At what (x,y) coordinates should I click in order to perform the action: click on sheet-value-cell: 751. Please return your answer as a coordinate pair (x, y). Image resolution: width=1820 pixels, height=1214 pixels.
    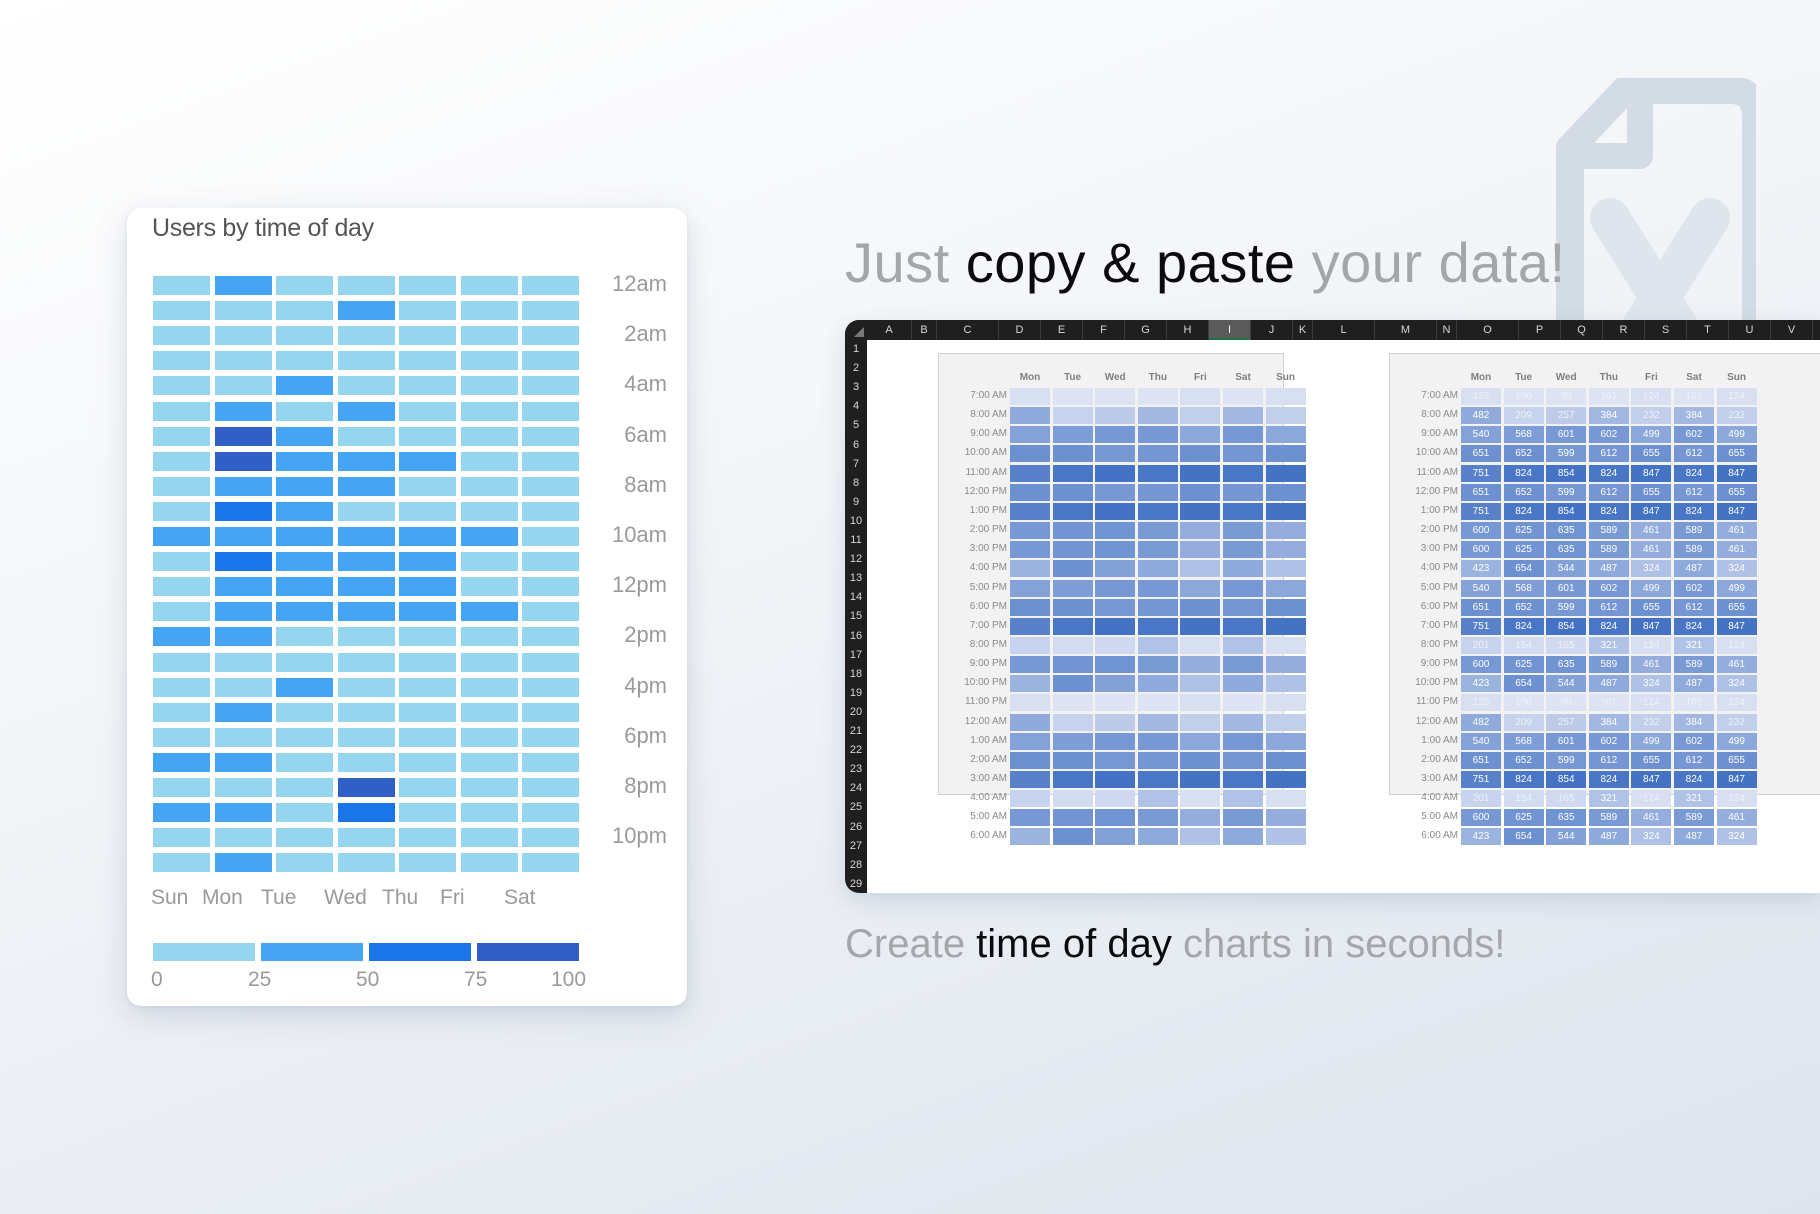
    Looking at the image, I should click on (1481, 473).